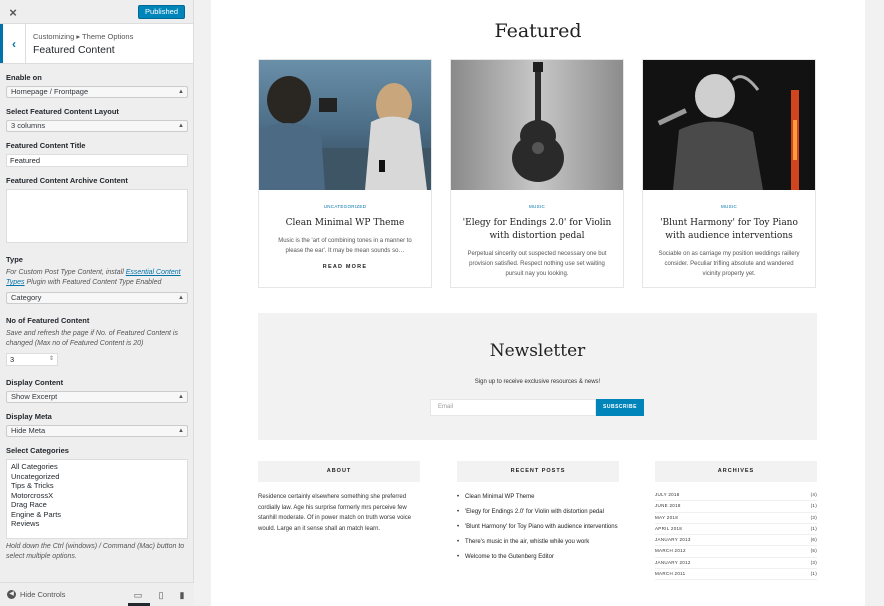  What do you see at coordinates (736, 564) in the screenshot?
I see `archive-row: JANUARY 2012 (3)` at bounding box center [736, 564].